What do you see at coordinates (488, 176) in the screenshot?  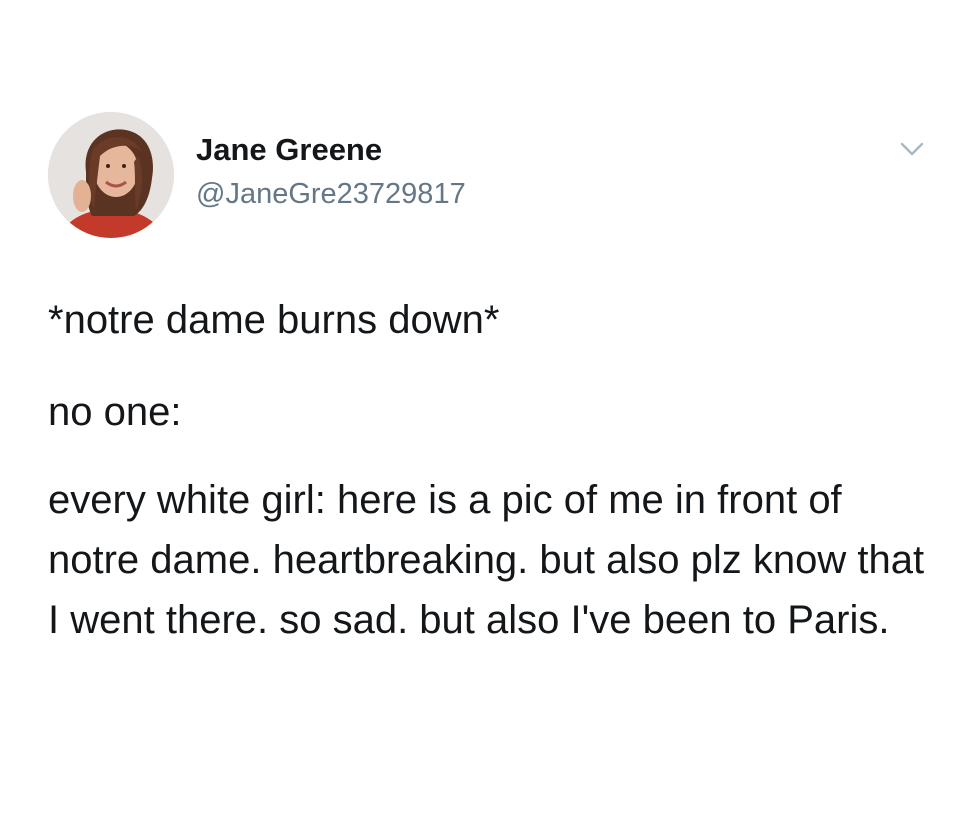 I see `tweet-header: Jane Greene @JaneGre23729817` at bounding box center [488, 176].